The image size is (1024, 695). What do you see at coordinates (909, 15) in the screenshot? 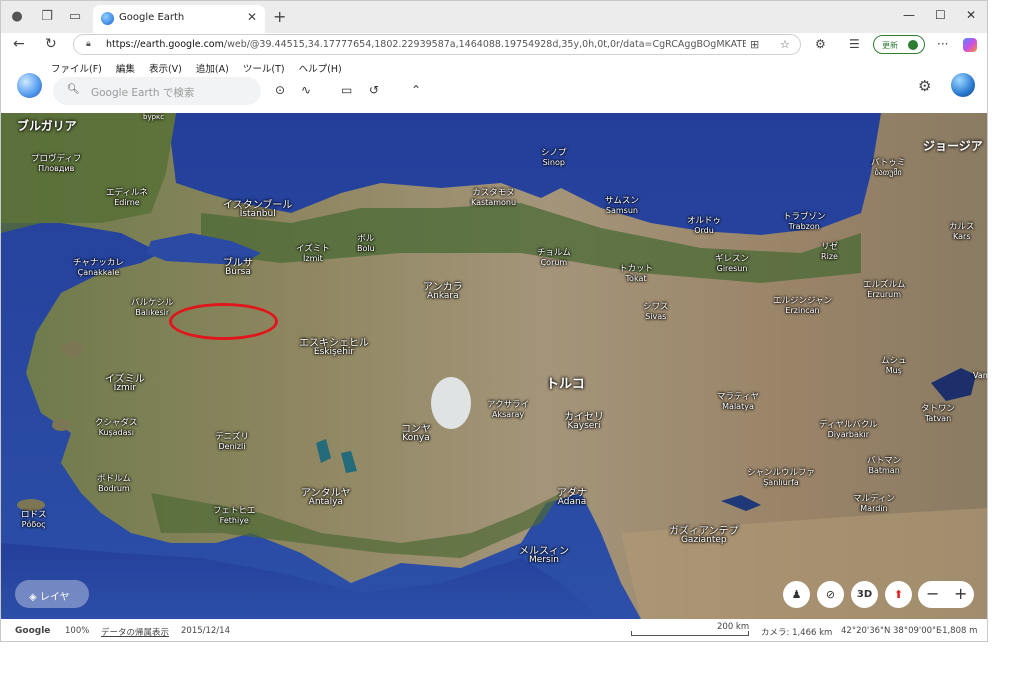
I see `minimize-icon: —` at bounding box center [909, 15].